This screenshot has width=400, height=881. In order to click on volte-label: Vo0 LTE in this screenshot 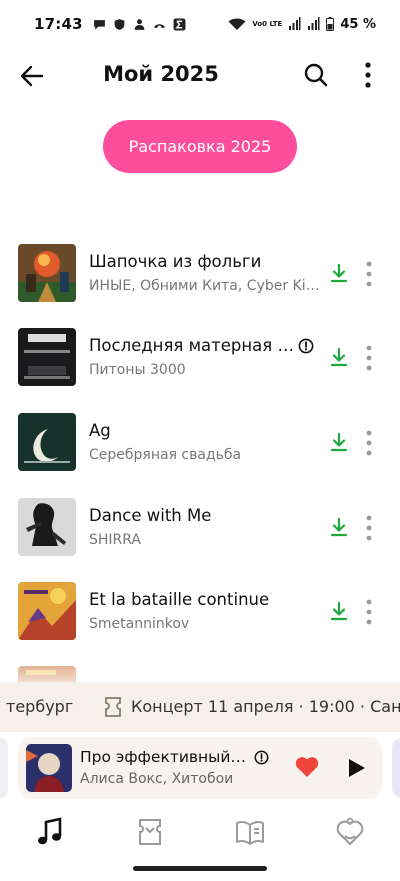, I will do `click(267, 23)`.